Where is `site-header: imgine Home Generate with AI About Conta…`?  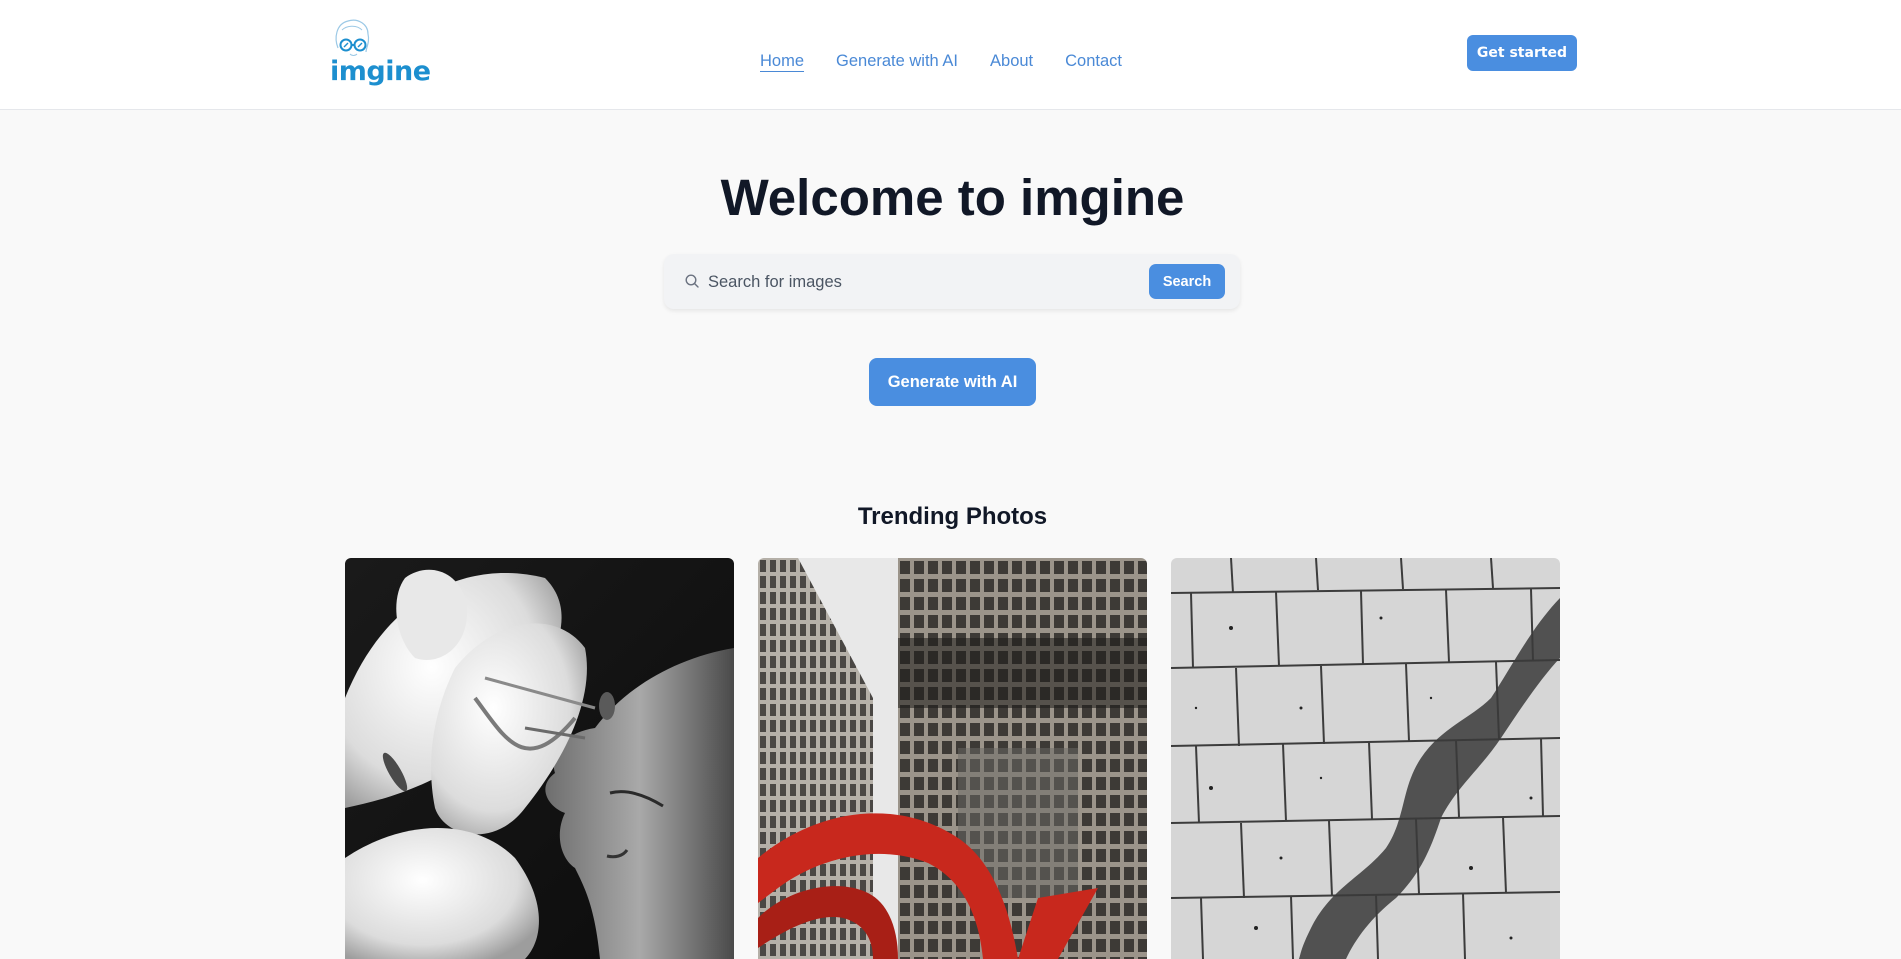 site-header: imgine Home Generate with AI About Conta… is located at coordinates (950, 55).